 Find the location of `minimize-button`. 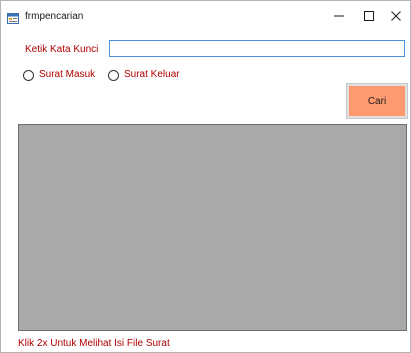

minimize-button is located at coordinates (339, 17).